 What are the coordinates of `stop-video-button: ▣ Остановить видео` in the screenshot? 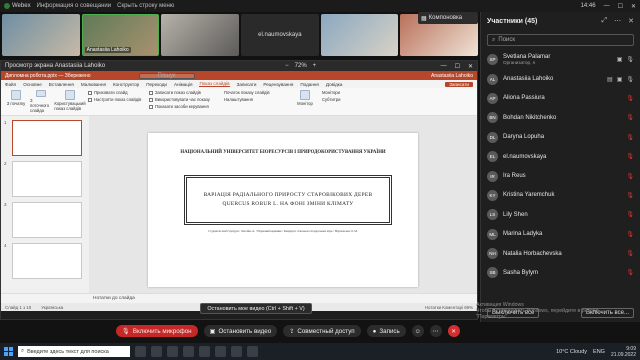 It's located at (240, 331).